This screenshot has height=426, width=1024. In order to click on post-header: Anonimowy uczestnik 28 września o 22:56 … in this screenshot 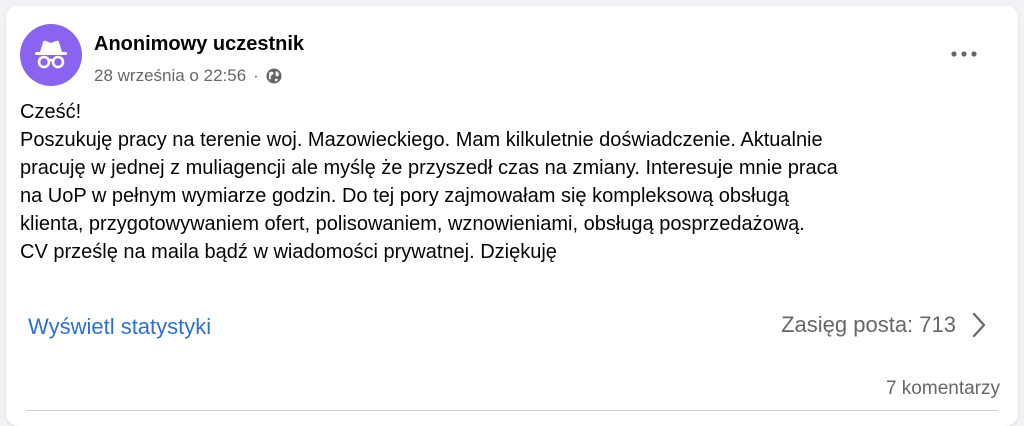, I will do `click(512, 56)`.